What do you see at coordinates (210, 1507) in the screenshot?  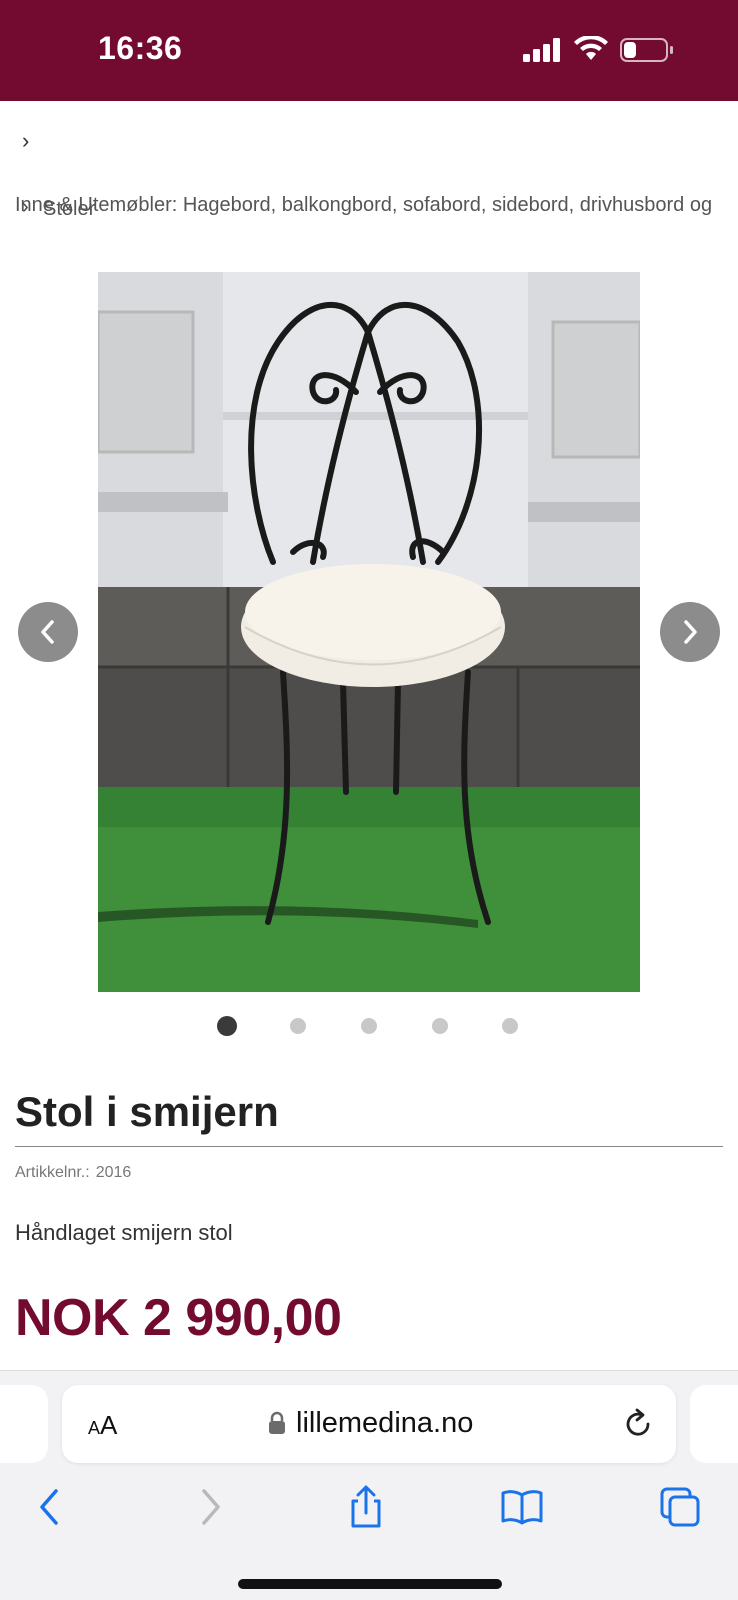 I see `forward-icon` at bounding box center [210, 1507].